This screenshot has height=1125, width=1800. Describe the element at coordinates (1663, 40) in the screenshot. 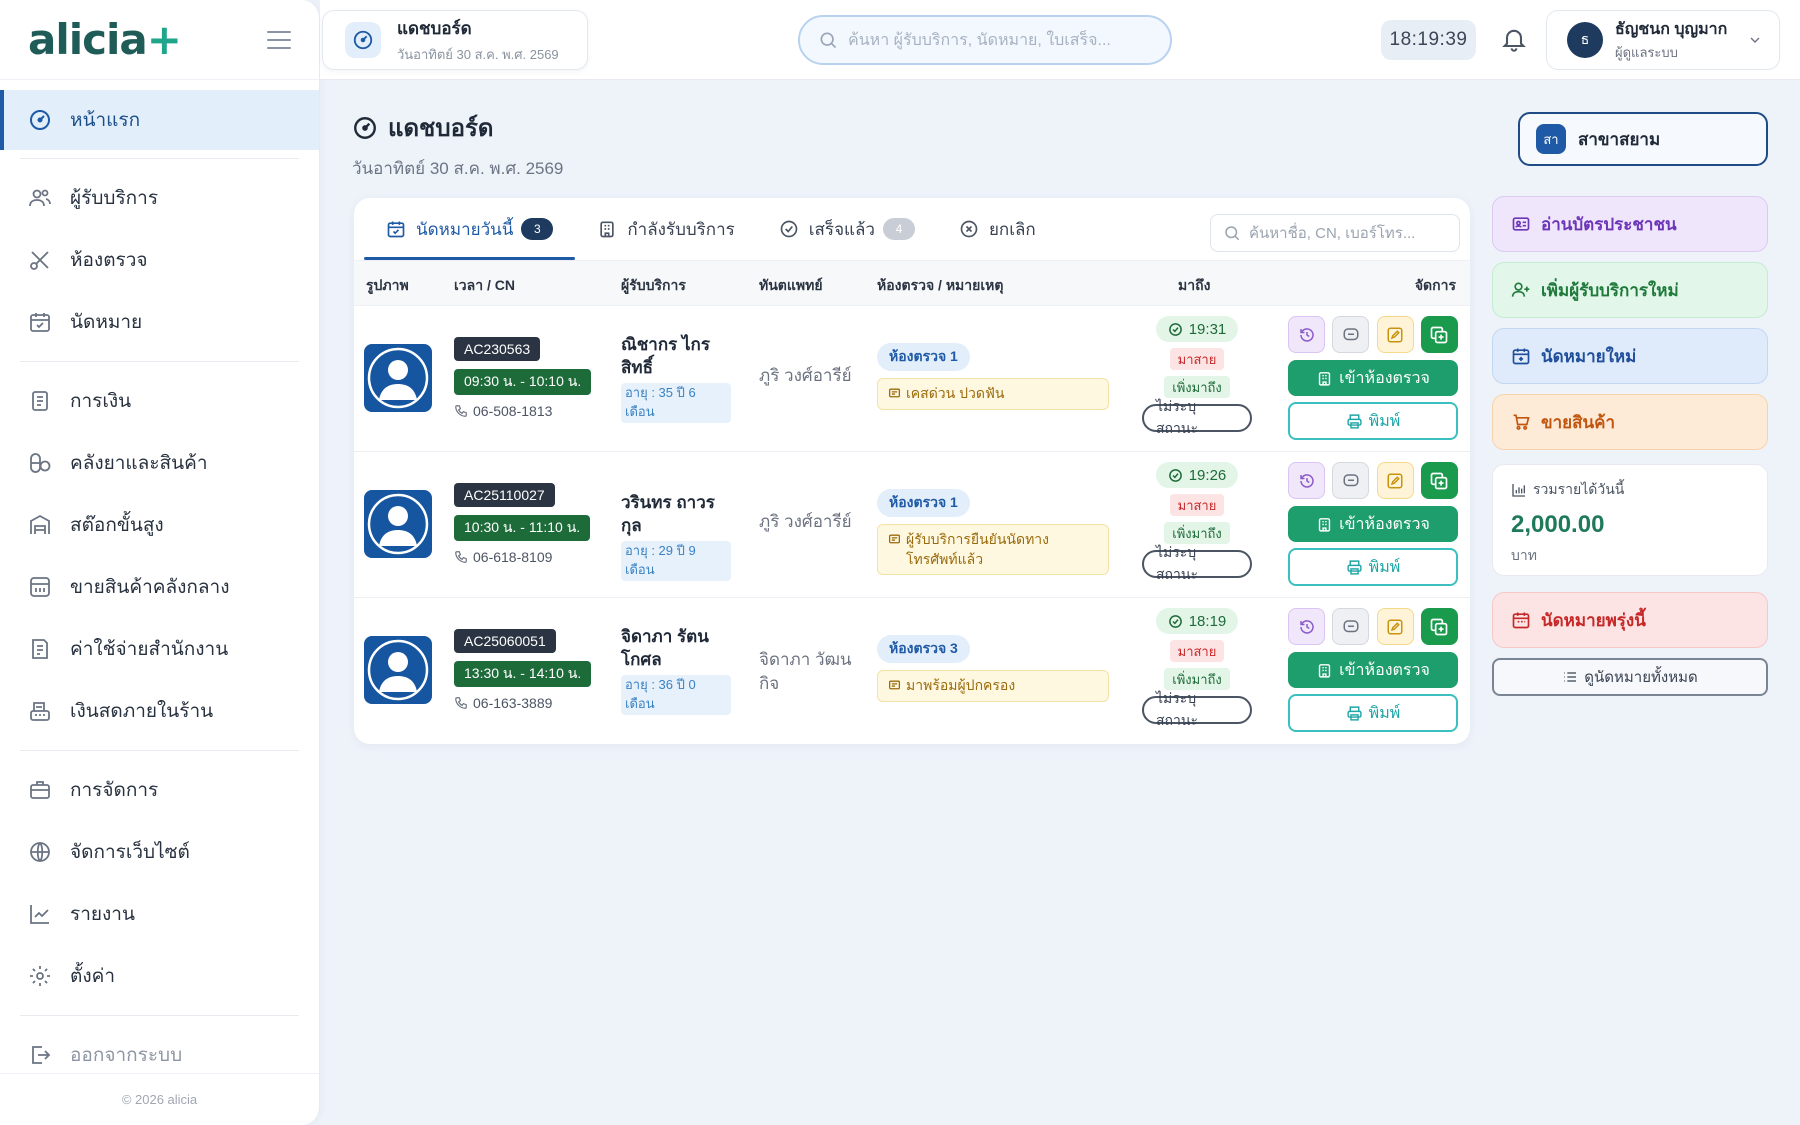

I see `user-menu: ธ ธัญชนก บุญมาก ผู้ดูแลระบบ` at that location.